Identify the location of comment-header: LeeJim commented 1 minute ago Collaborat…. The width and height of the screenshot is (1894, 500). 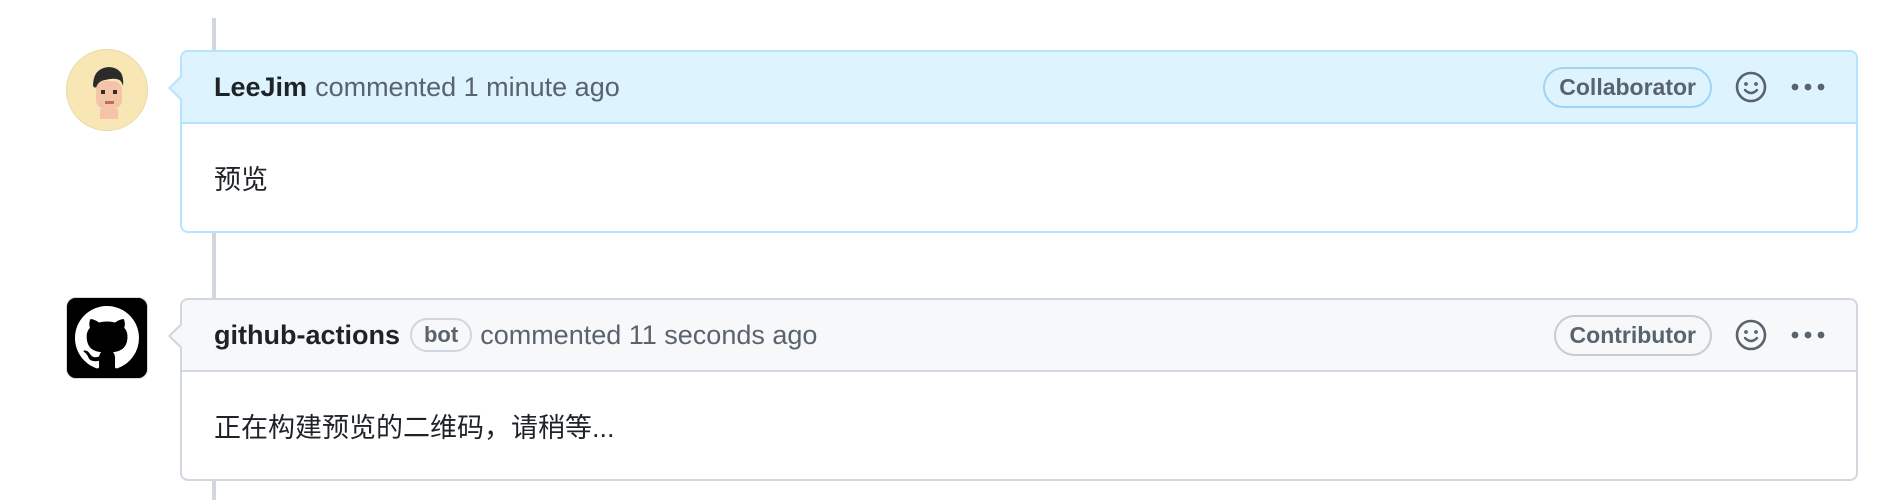
(1019, 88).